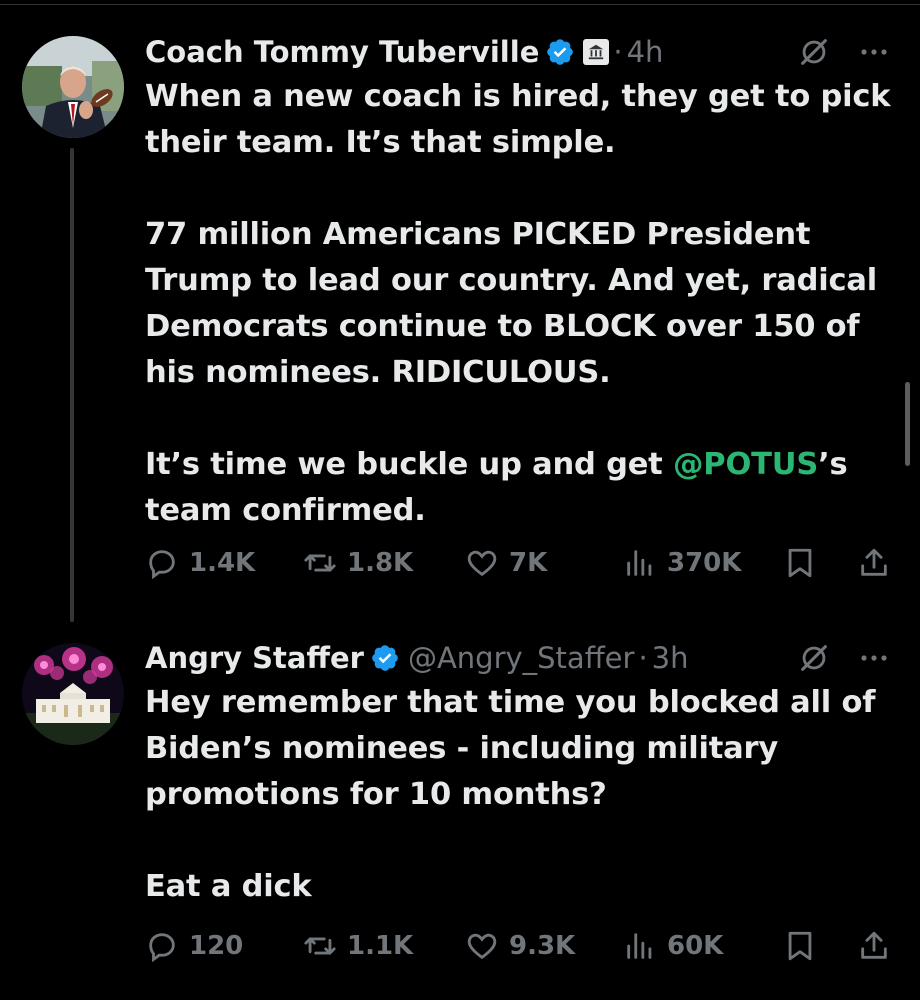 This screenshot has height=1000, width=920. I want to click on tweet-line: team confirmed., so click(285, 510).